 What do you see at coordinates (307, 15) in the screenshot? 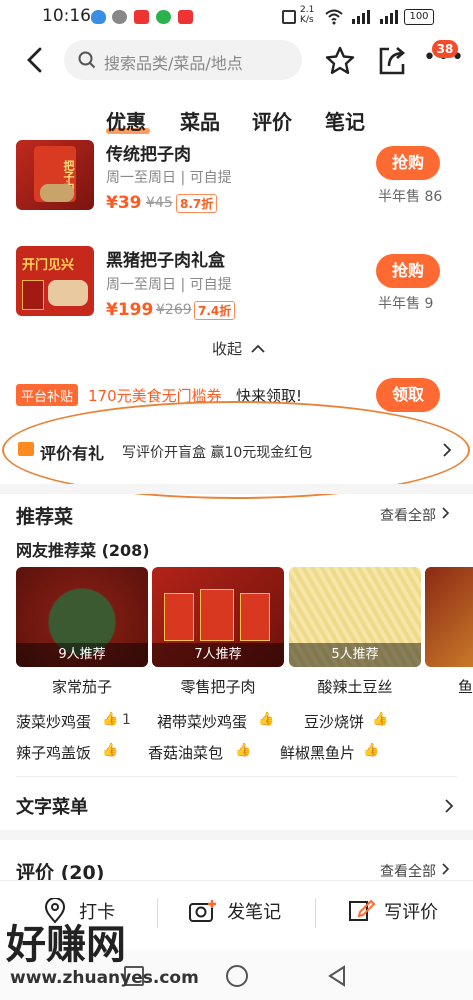
I see `net-speed: 2.1 K/s` at bounding box center [307, 15].